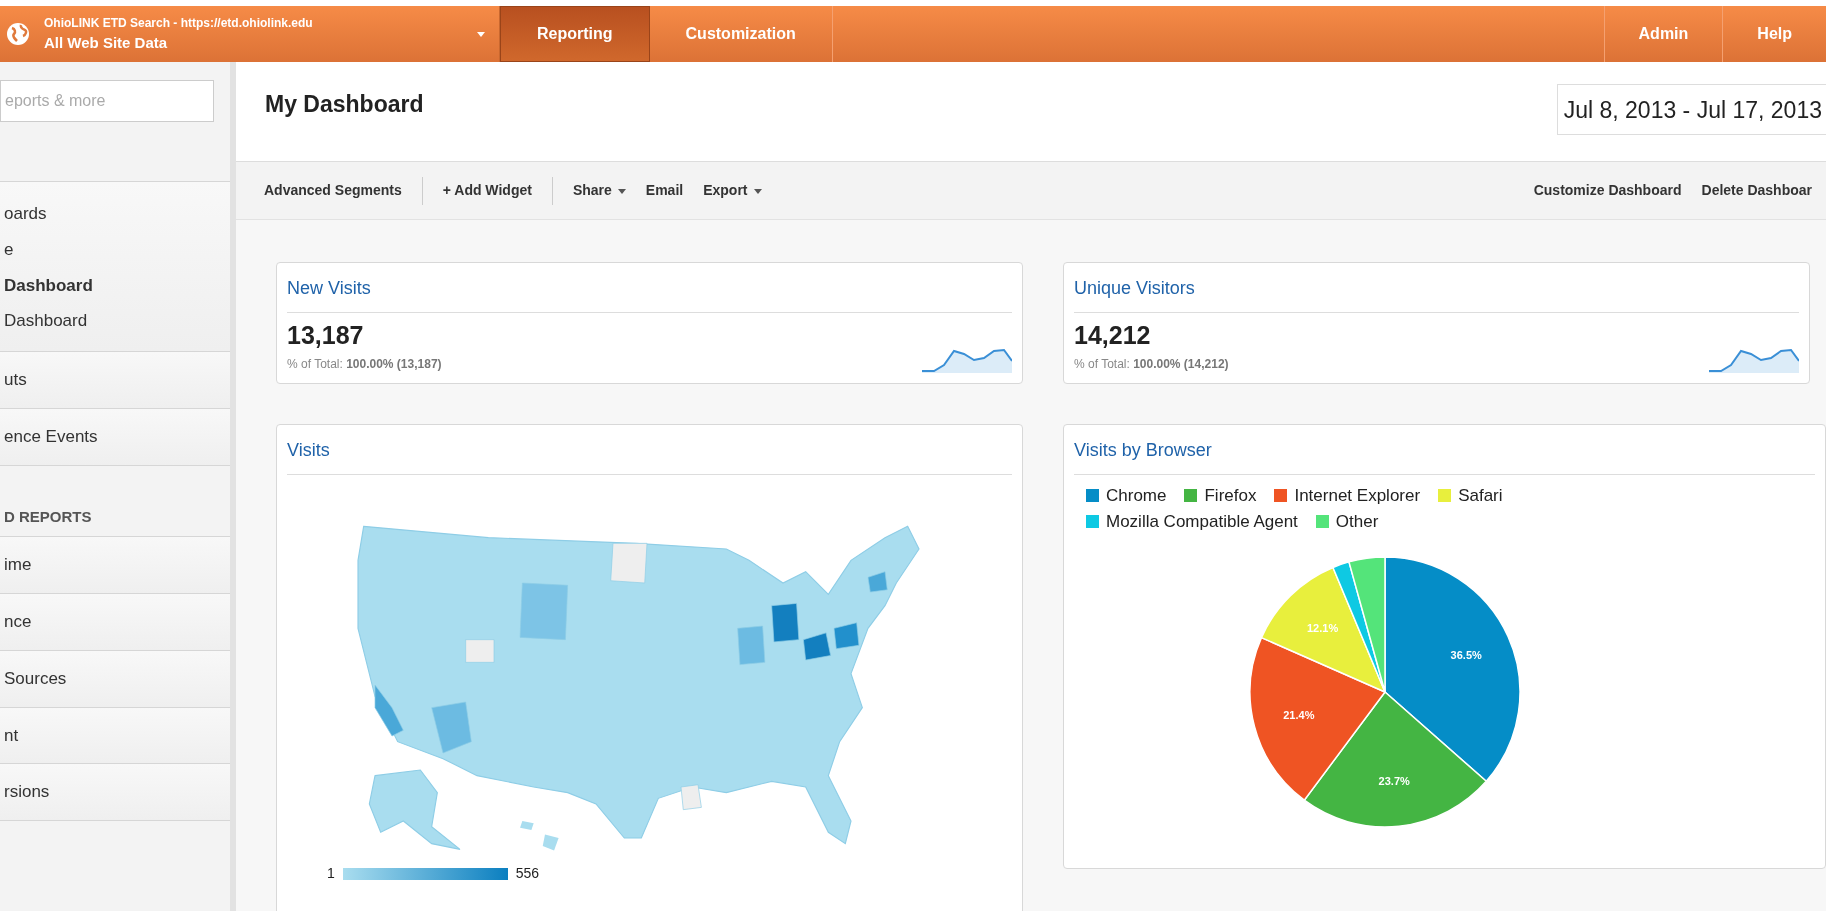  I want to click on globe-icon, so click(18, 34).